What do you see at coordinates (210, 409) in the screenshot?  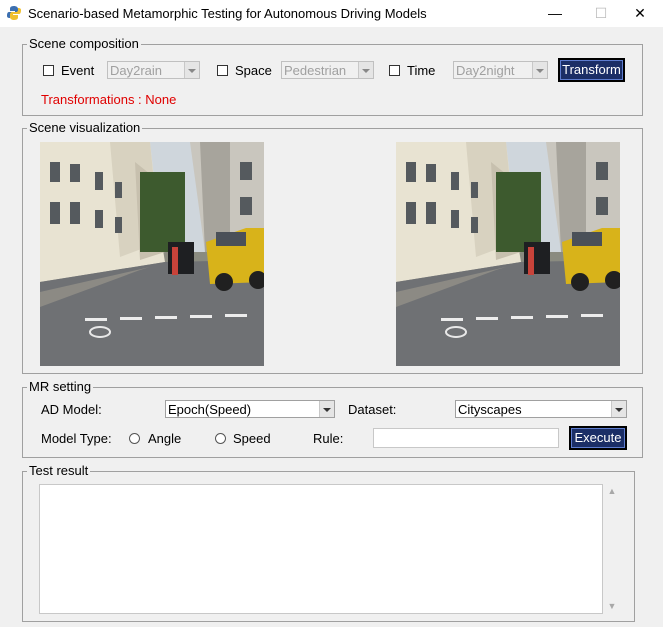 I see `ad-model-select-value: Epoch(Speed)` at bounding box center [210, 409].